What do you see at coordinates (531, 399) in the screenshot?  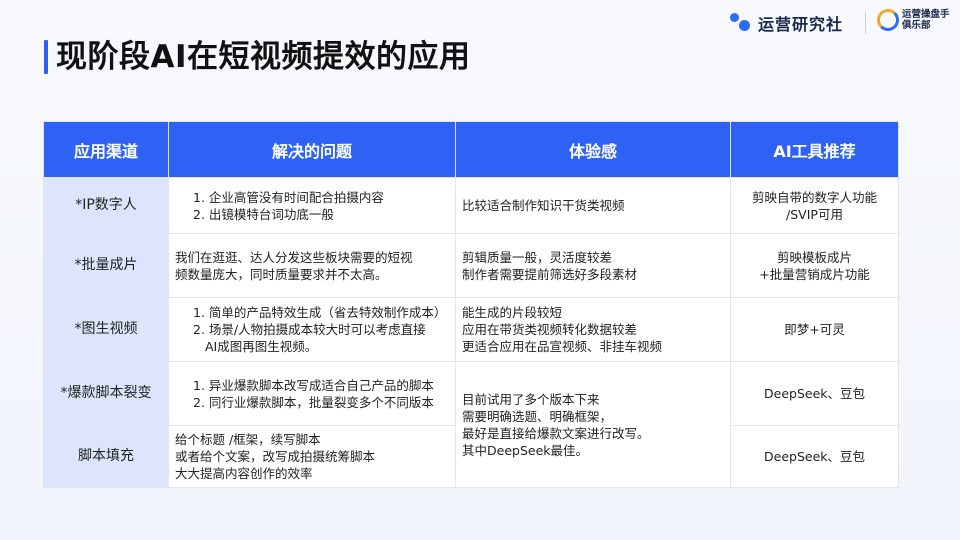 I see `experience-line: 目前试用了多个版本下来` at bounding box center [531, 399].